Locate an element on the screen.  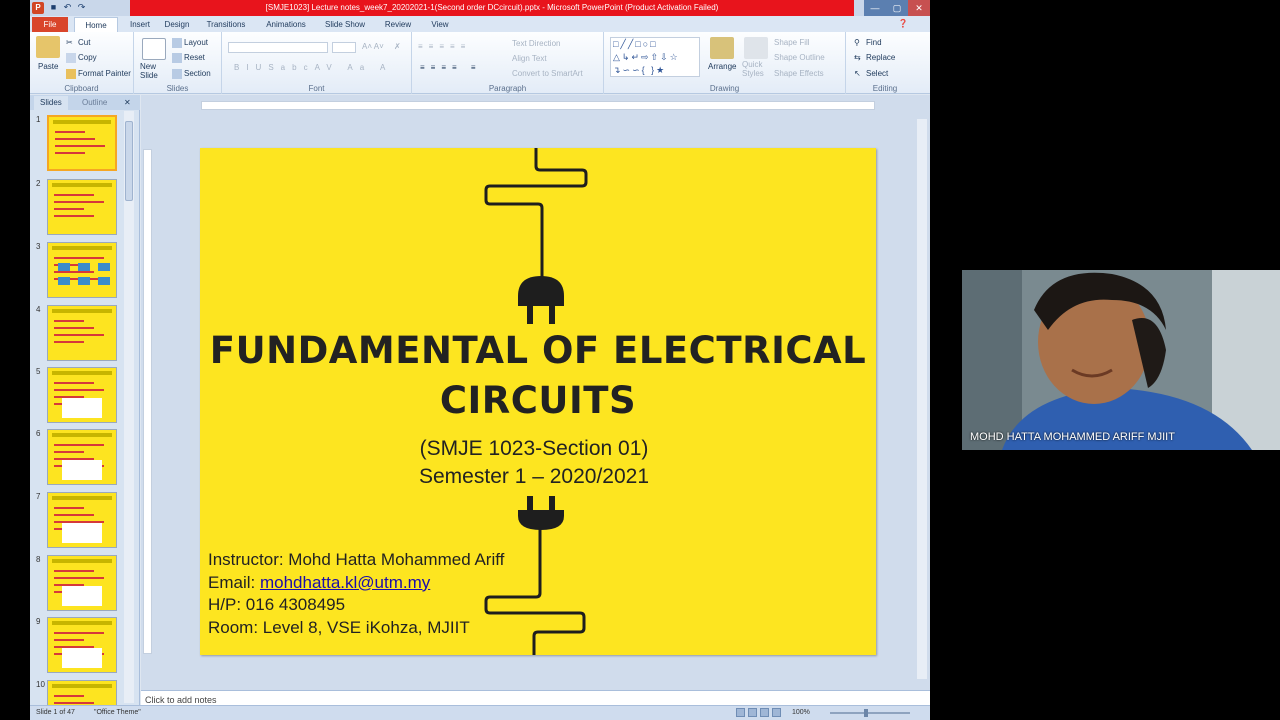
format-painter-button: Format Painter is located at coordinates (98, 74).